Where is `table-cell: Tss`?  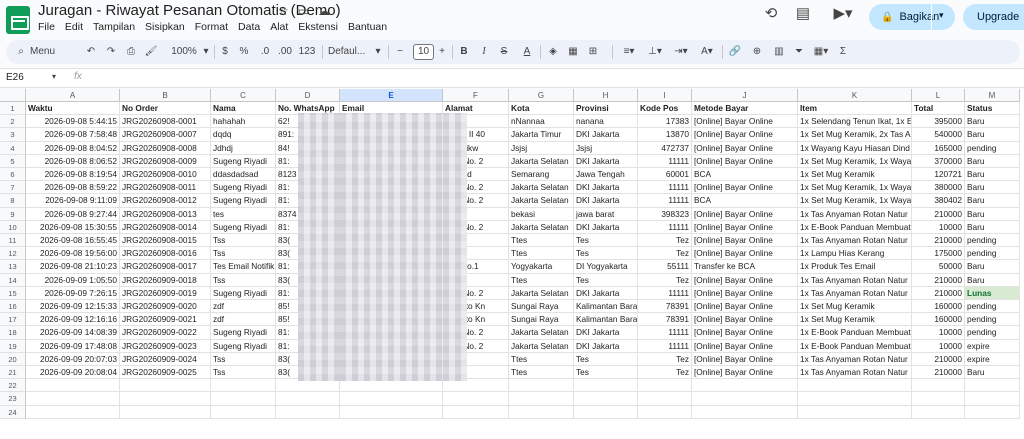 table-cell: Tss is located at coordinates (243, 254).